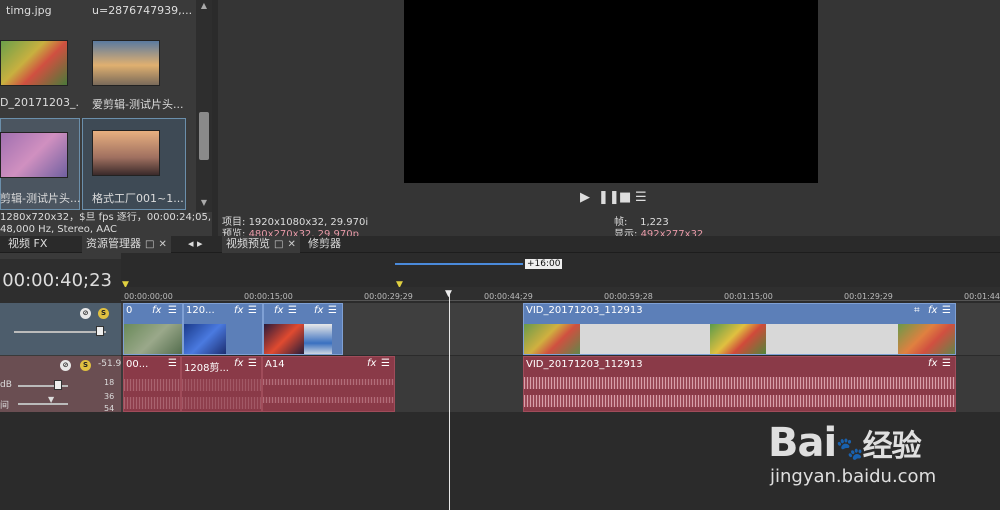 Image resolution: width=1000 pixels, height=510 pixels. What do you see at coordinates (6, 385) in the screenshot?
I see `volume-label: dB` at bounding box center [6, 385].